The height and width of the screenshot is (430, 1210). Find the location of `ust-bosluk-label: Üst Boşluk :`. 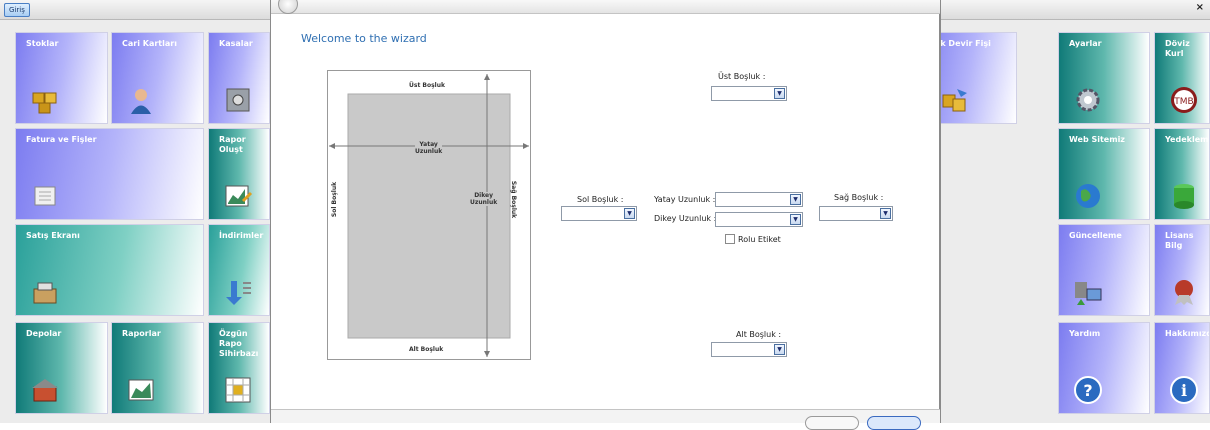

ust-bosluk-label: Üst Boşluk : is located at coordinates (742, 76).